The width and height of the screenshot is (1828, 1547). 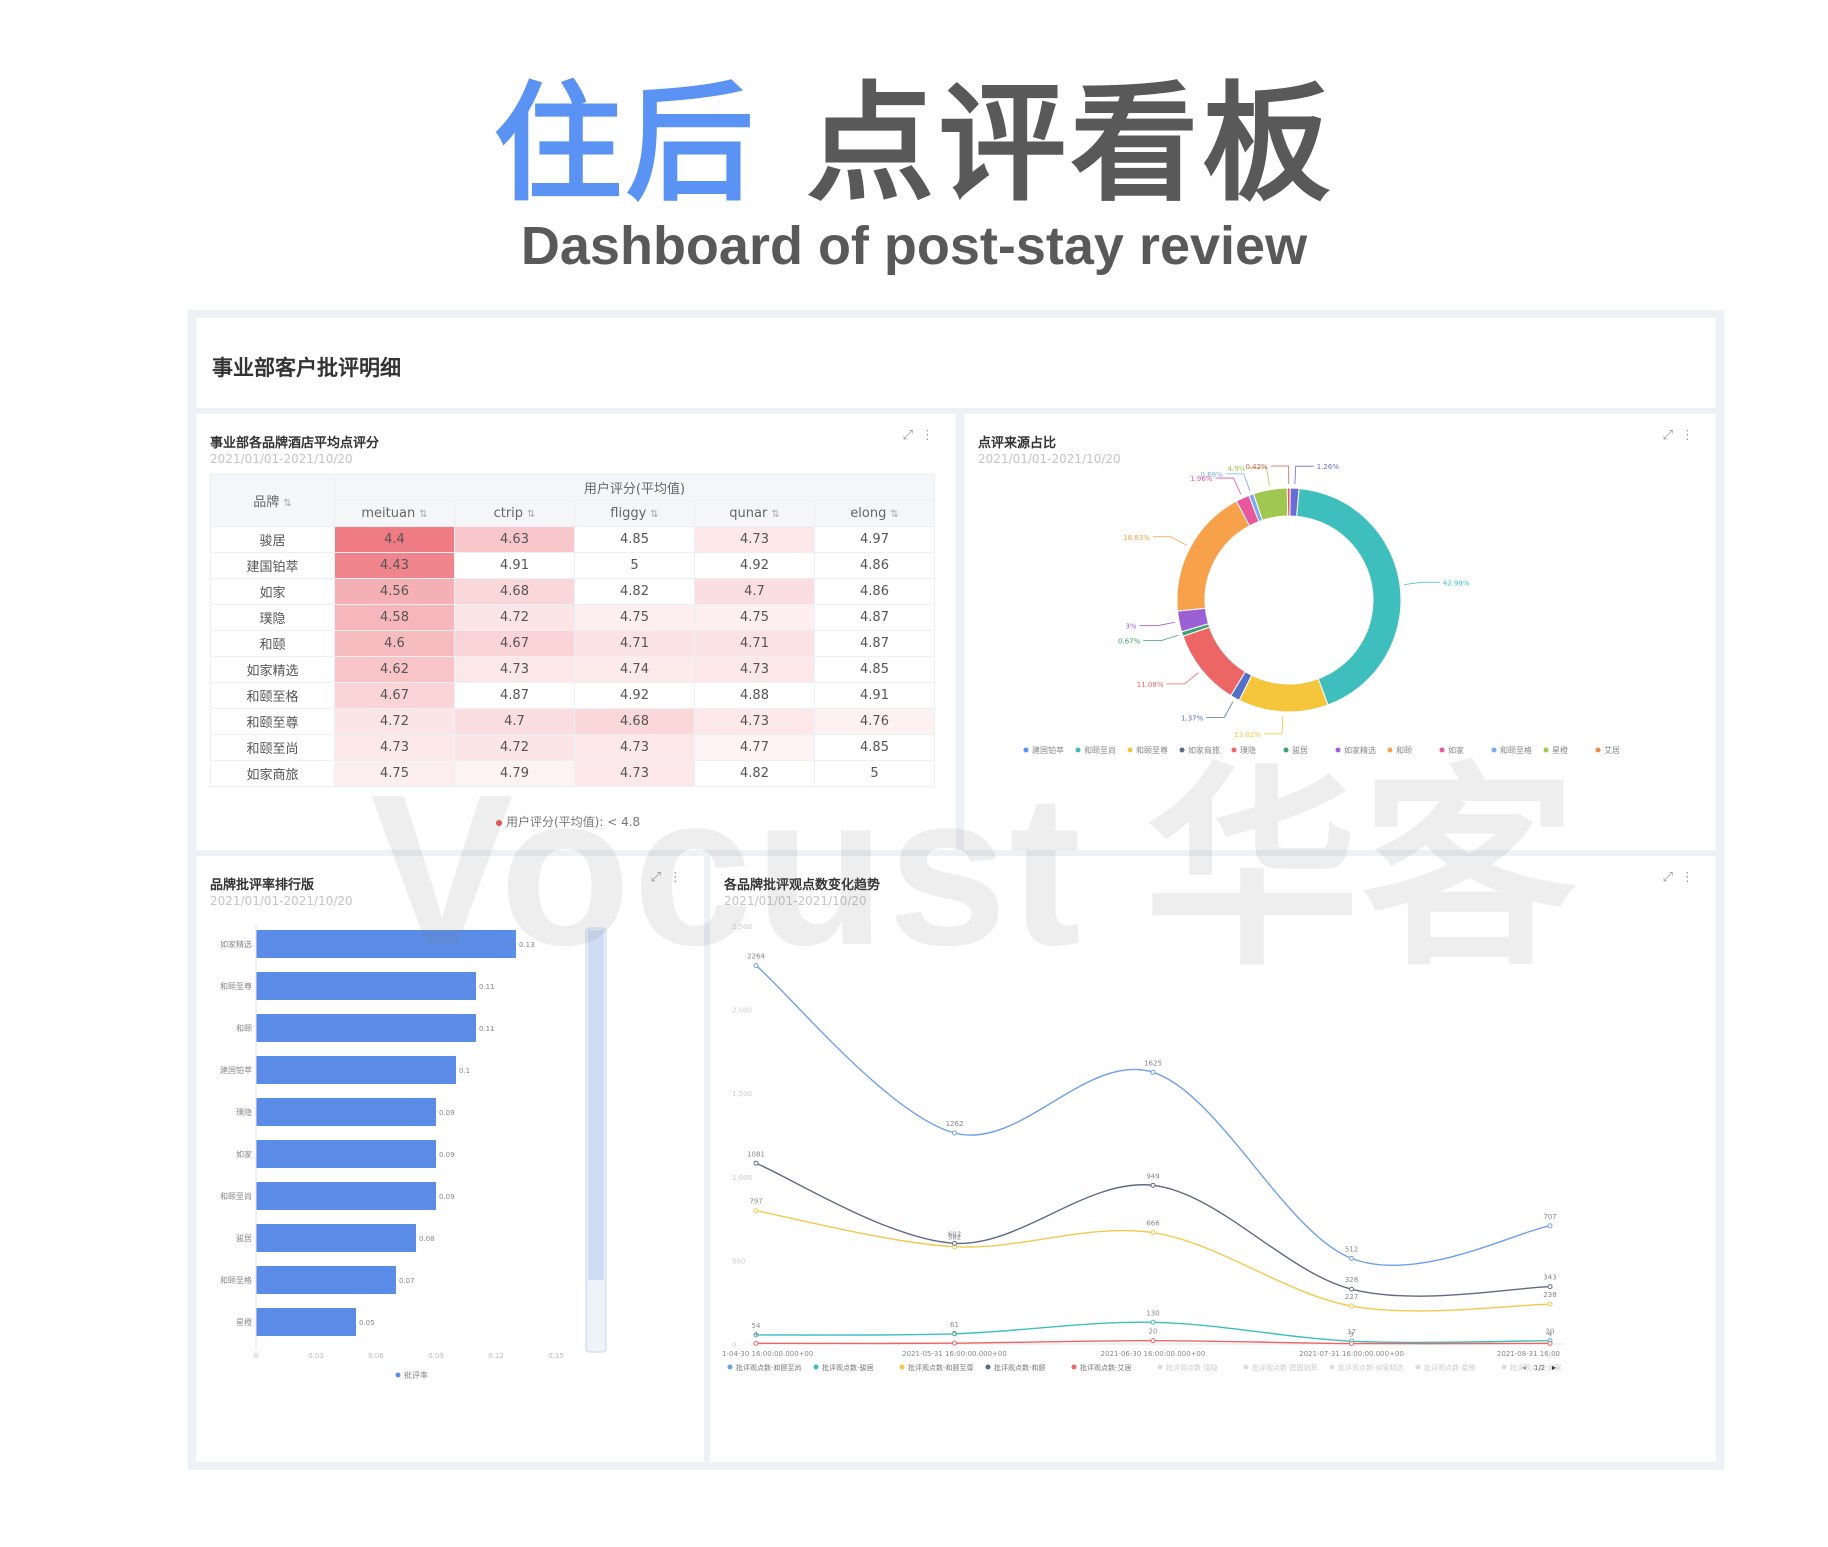 I want to click on point-value-label: 54, so click(x=756, y=1326).